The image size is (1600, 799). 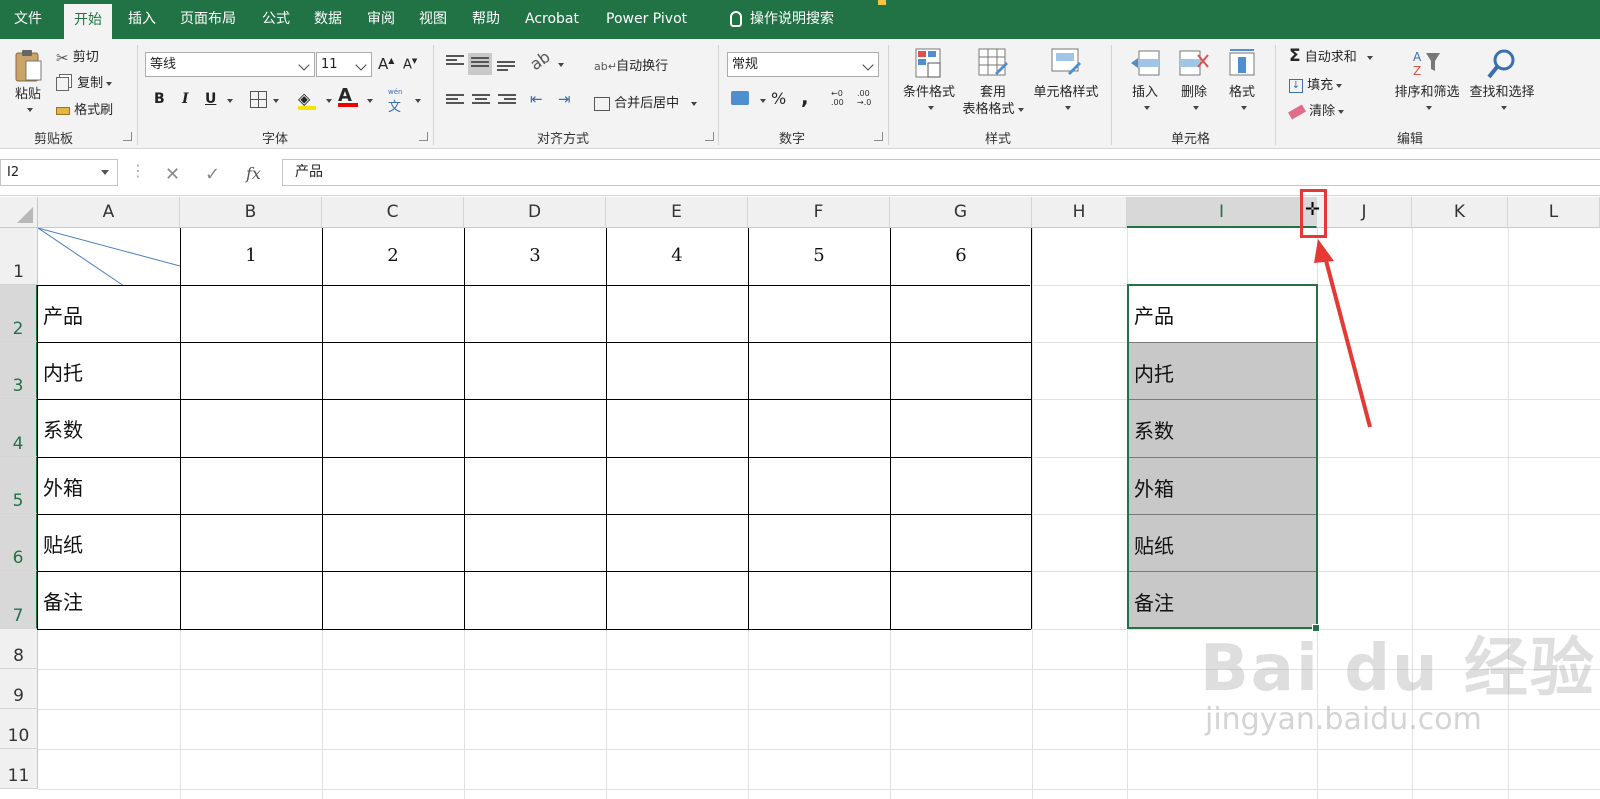 What do you see at coordinates (993, 82) in the screenshot?
I see `format-as-table-button: 套用 表格格式` at bounding box center [993, 82].